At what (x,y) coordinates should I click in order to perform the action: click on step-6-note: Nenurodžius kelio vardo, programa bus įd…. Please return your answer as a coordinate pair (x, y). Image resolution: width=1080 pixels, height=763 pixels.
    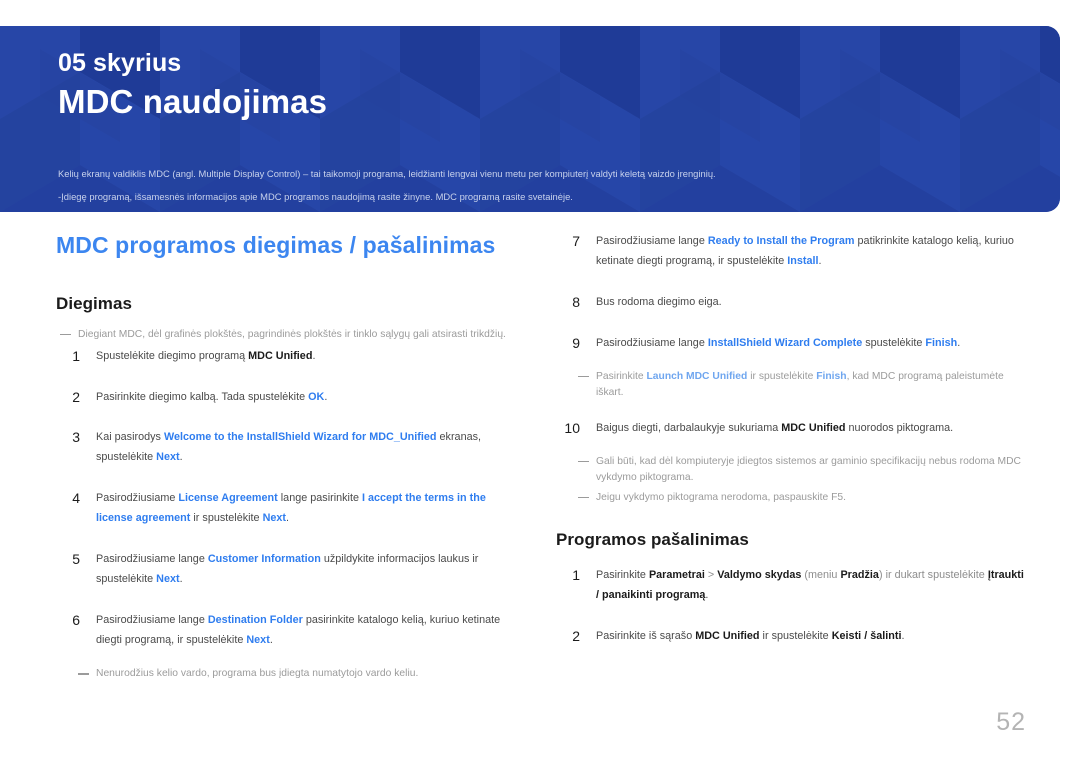
    Looking at the image, I should click on (286, 674).